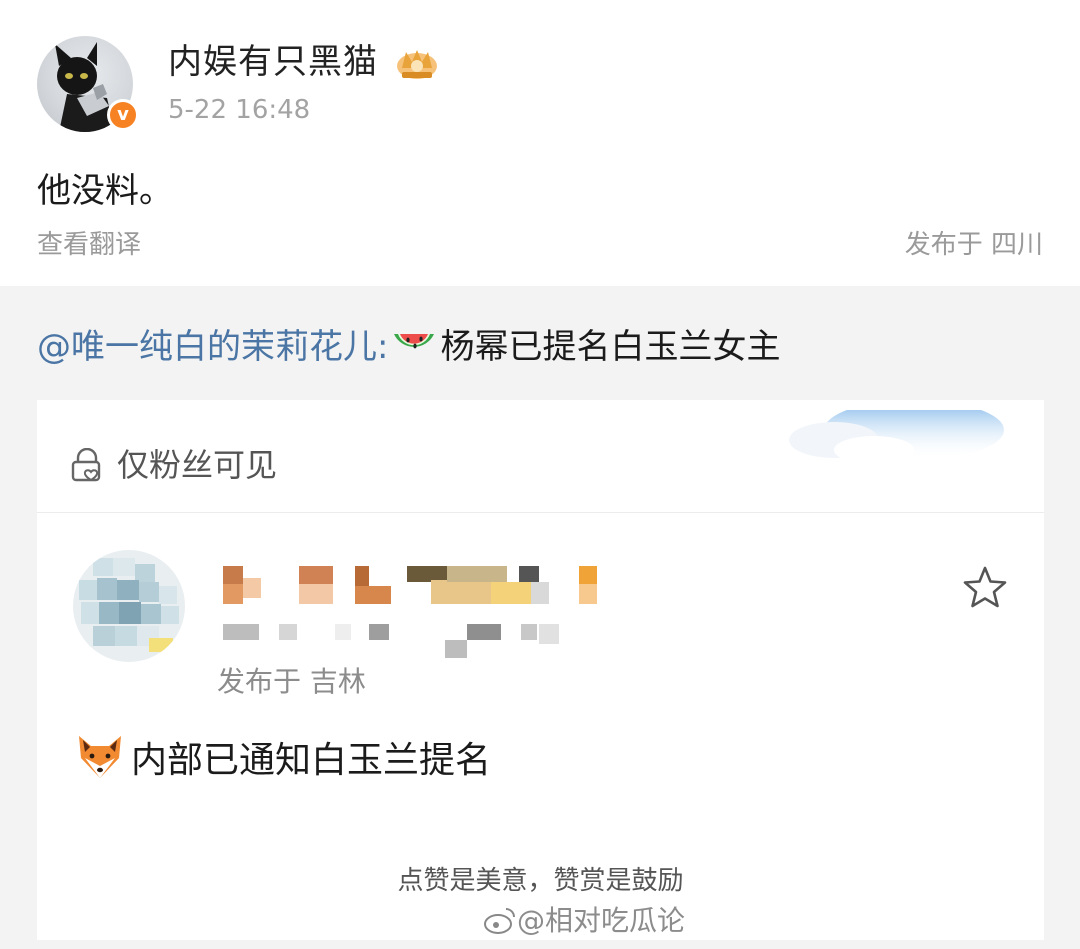 This screenshot has height=949, width=1080. What do you see at coordinates (212, 347) in the screenshot?
I see `mention-link: @唯一纯白的茉莉花儿:` at bounding box center [212, 347].